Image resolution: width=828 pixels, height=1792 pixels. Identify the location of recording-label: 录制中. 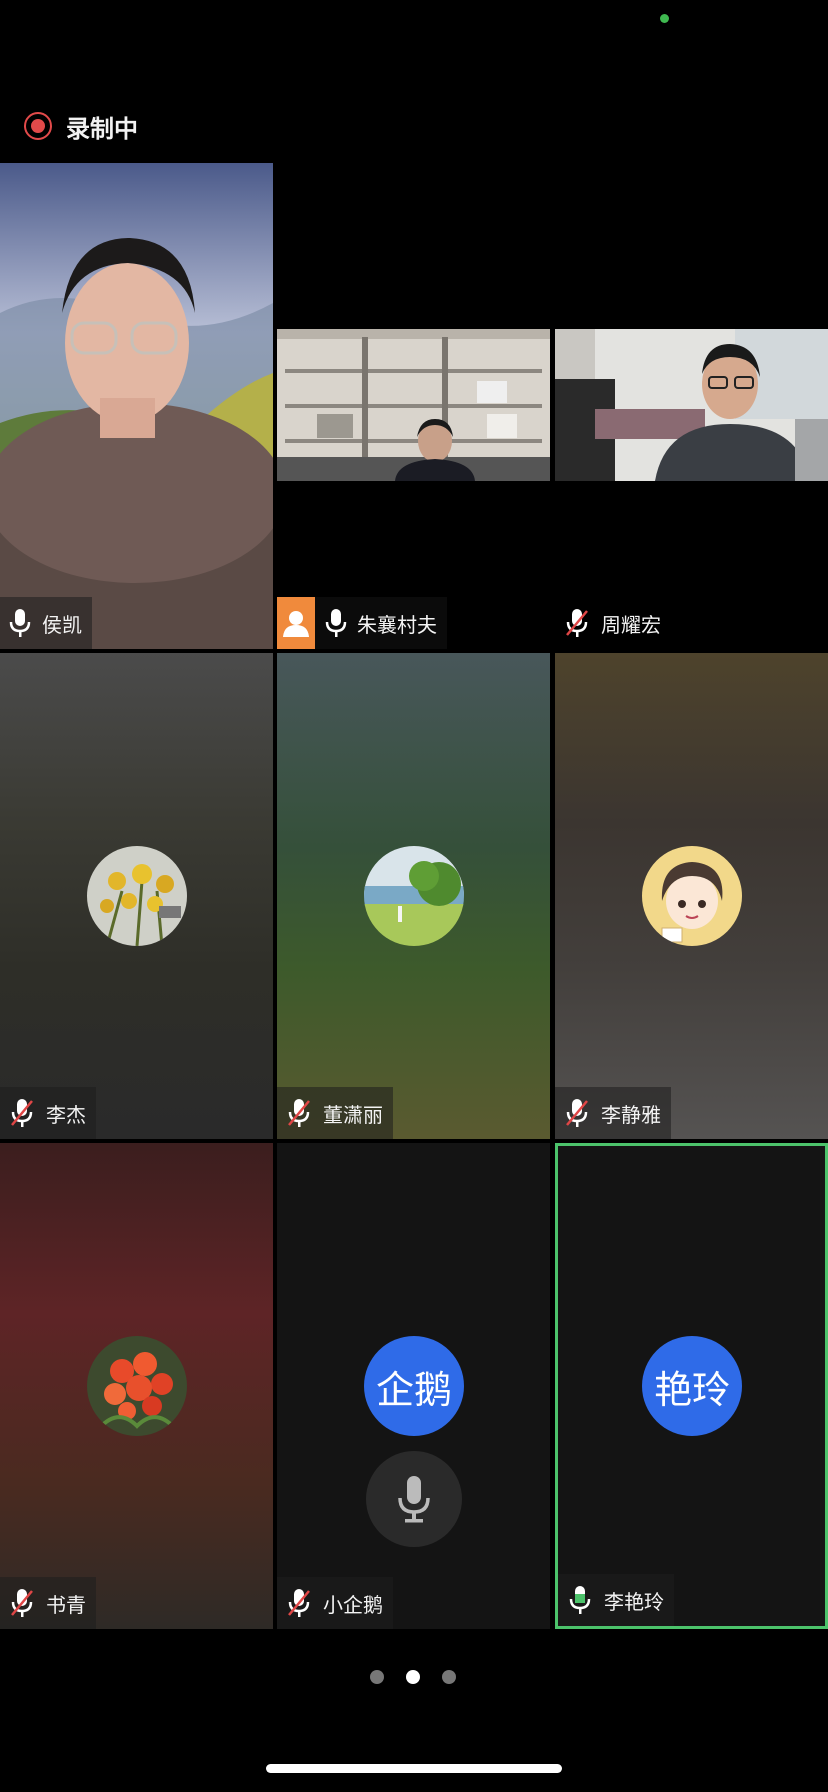
(102, 128).